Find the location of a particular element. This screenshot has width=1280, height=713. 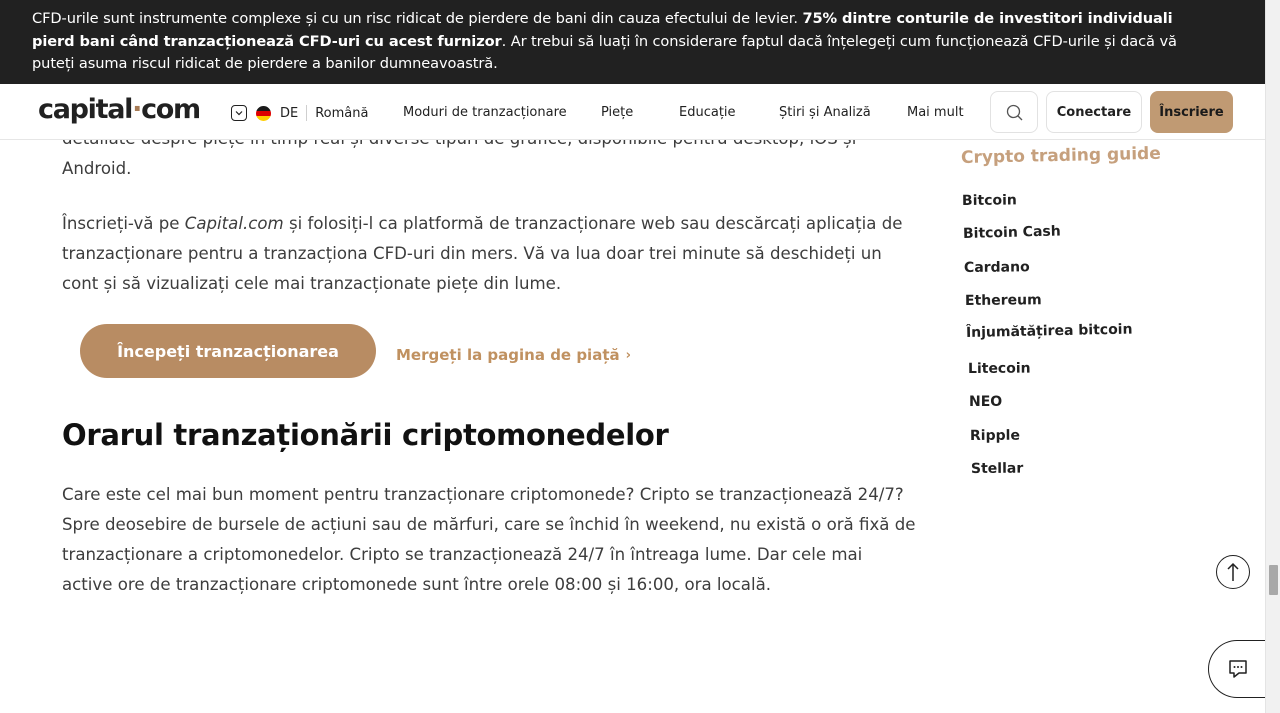

page-scrollbar is located at coordinates (1272, 356).